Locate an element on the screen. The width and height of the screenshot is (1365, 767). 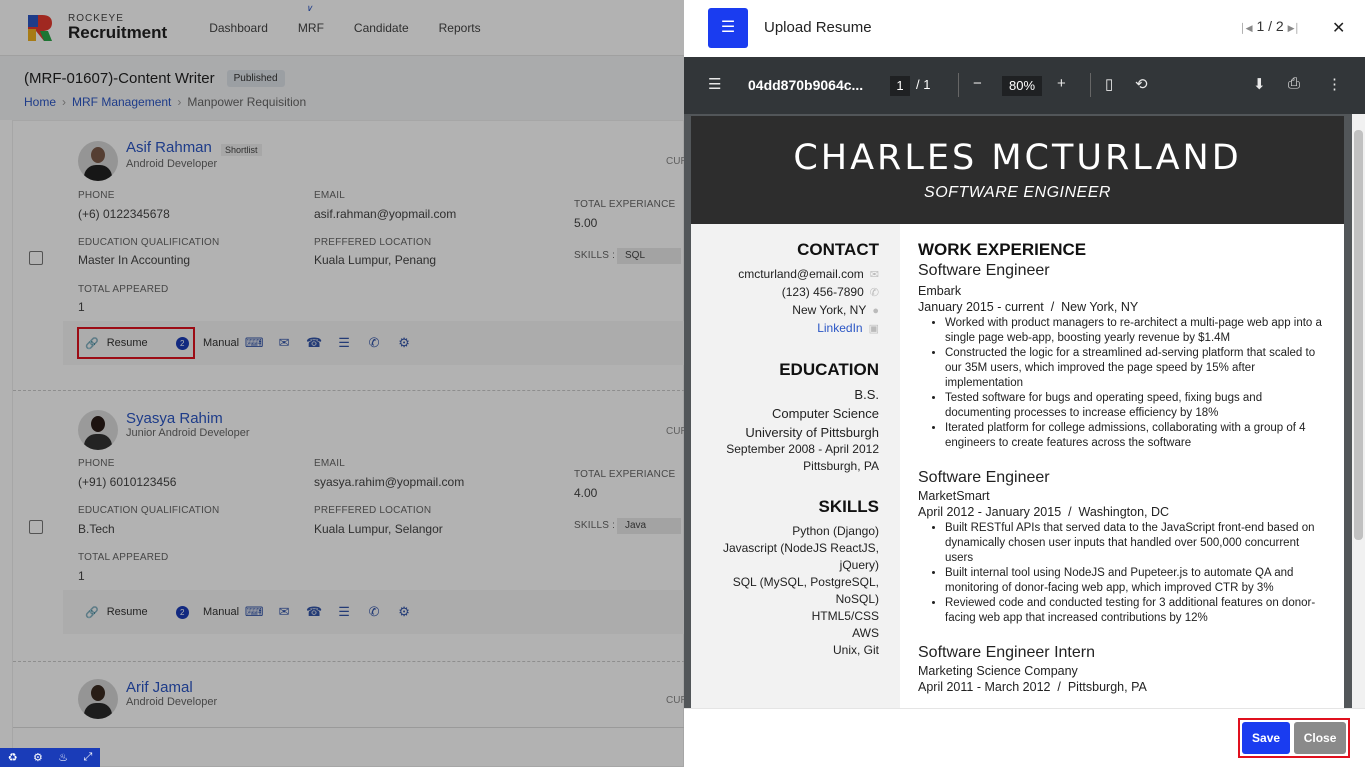
accessibility-icon: ♻ is located at coordinates (13, 757).